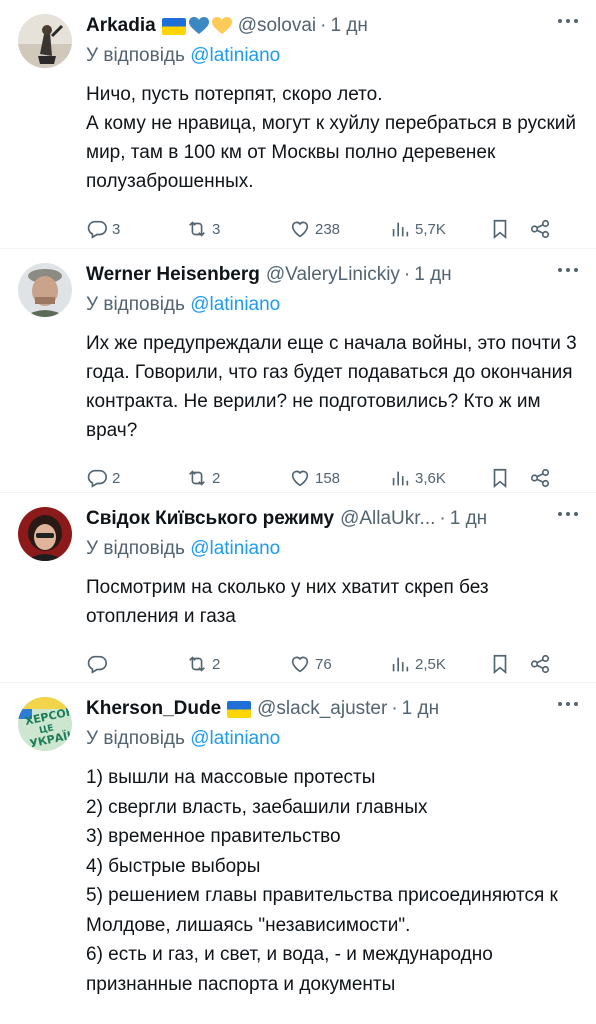 The height and width of the screenshot is (1024, 596). Describe the element at coordinates (121, 26) in the screenshot. I see `display-name: Arkadia` at that location.